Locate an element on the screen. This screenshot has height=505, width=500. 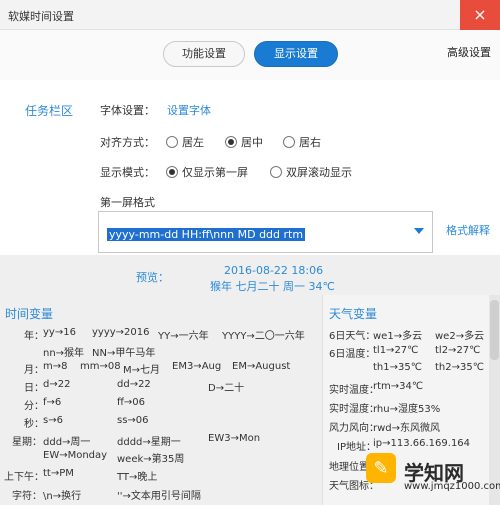
first-screen-format-select: yyyy-mm-dd HH:ff\nnn MD ddd rtm is located at coordinates (265, 232).